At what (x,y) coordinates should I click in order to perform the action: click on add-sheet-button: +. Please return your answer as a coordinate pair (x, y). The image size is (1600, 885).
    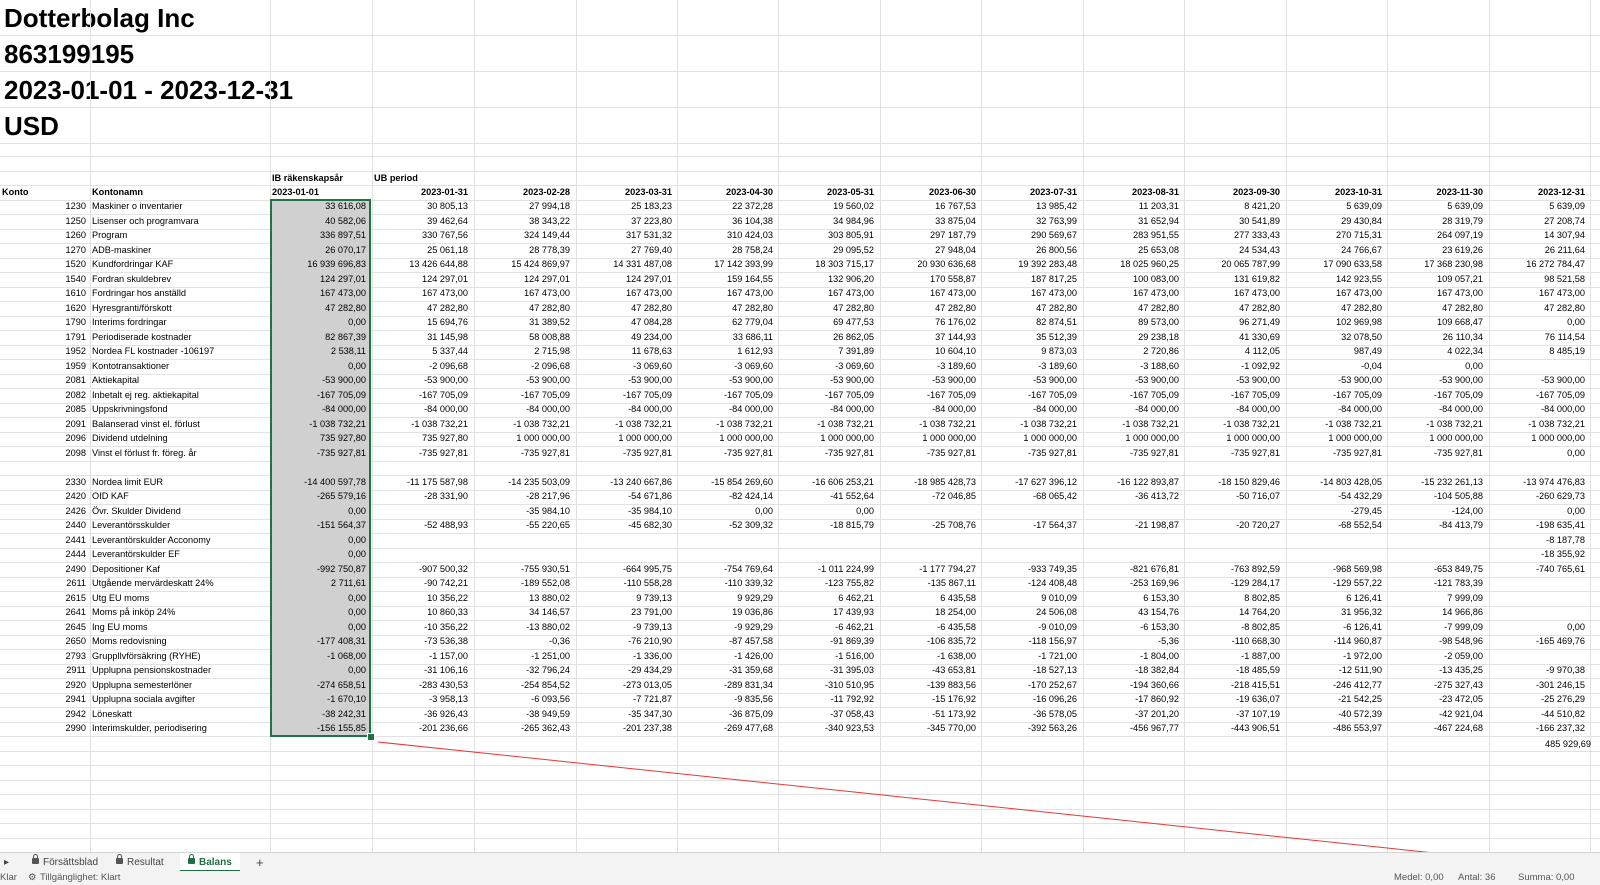
    Looking at the image, I should click on (260, 862).